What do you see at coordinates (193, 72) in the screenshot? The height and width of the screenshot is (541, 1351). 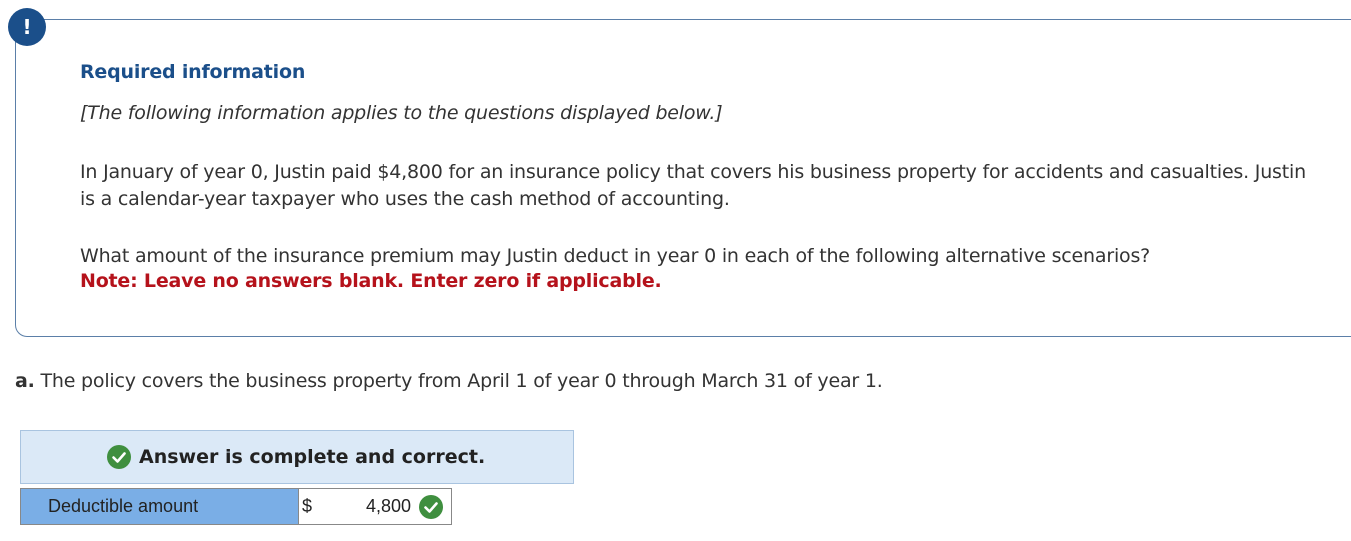 I see `required-information-title: Required information` at bounding box center [193, 72].